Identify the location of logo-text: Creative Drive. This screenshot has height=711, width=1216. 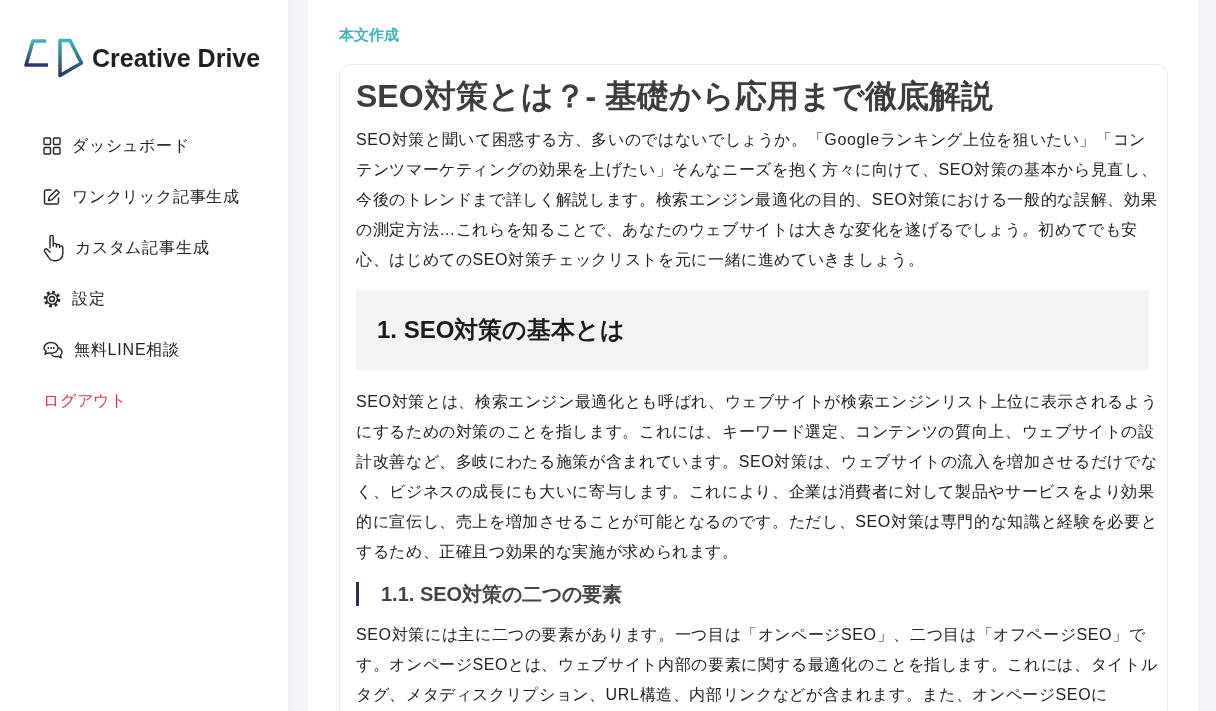
(176, 58).